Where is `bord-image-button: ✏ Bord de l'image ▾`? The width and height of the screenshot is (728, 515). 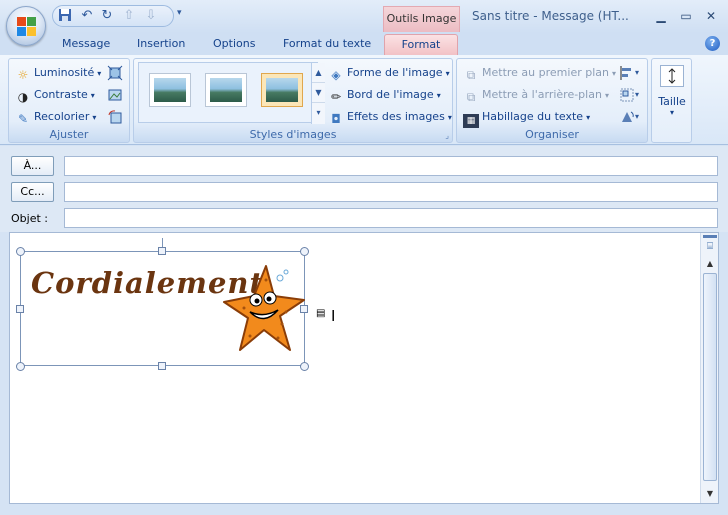 bord-image-button: ✏ Bord de l'image ▾ is located at coordinates (384, 95).